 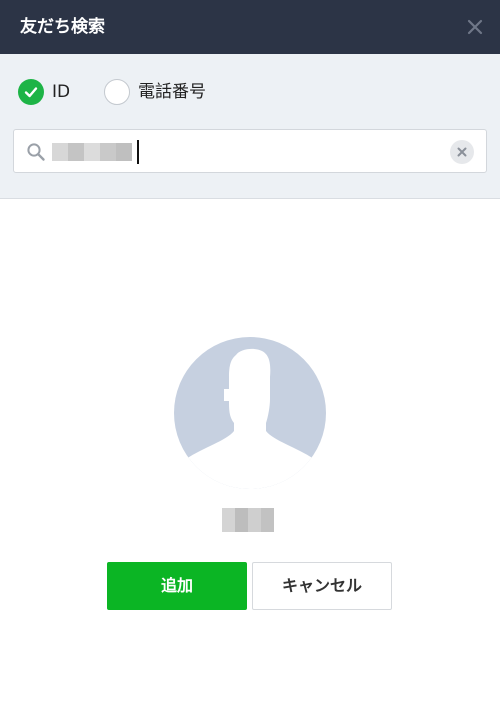 I want to click on radio-id: ID, so click(x=44, y=92).